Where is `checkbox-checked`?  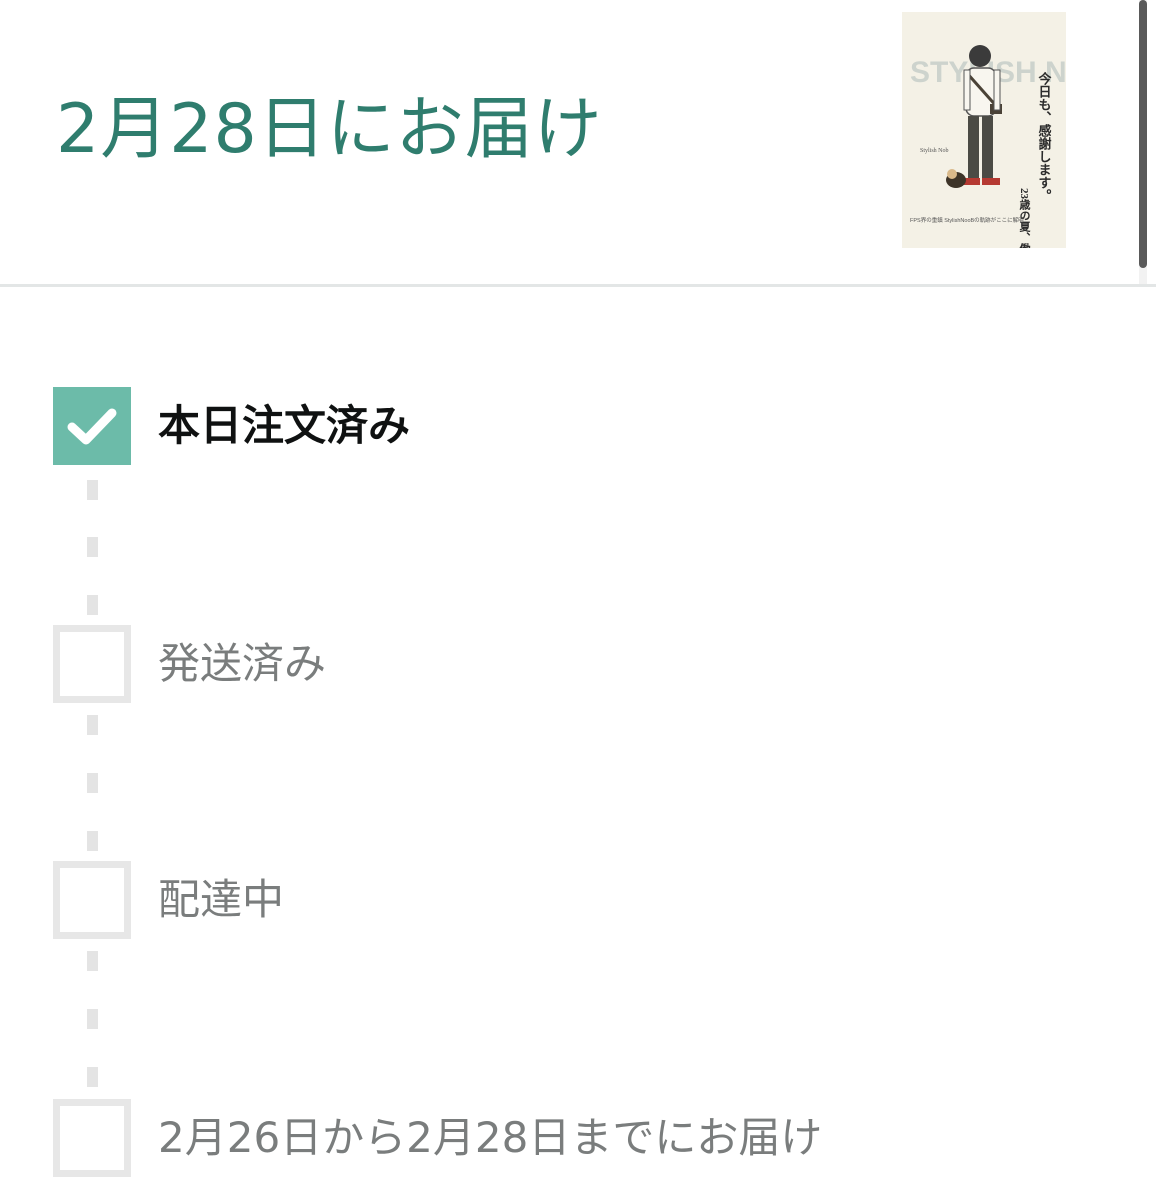
checkbox-checked is located at coordinates (92, 426).